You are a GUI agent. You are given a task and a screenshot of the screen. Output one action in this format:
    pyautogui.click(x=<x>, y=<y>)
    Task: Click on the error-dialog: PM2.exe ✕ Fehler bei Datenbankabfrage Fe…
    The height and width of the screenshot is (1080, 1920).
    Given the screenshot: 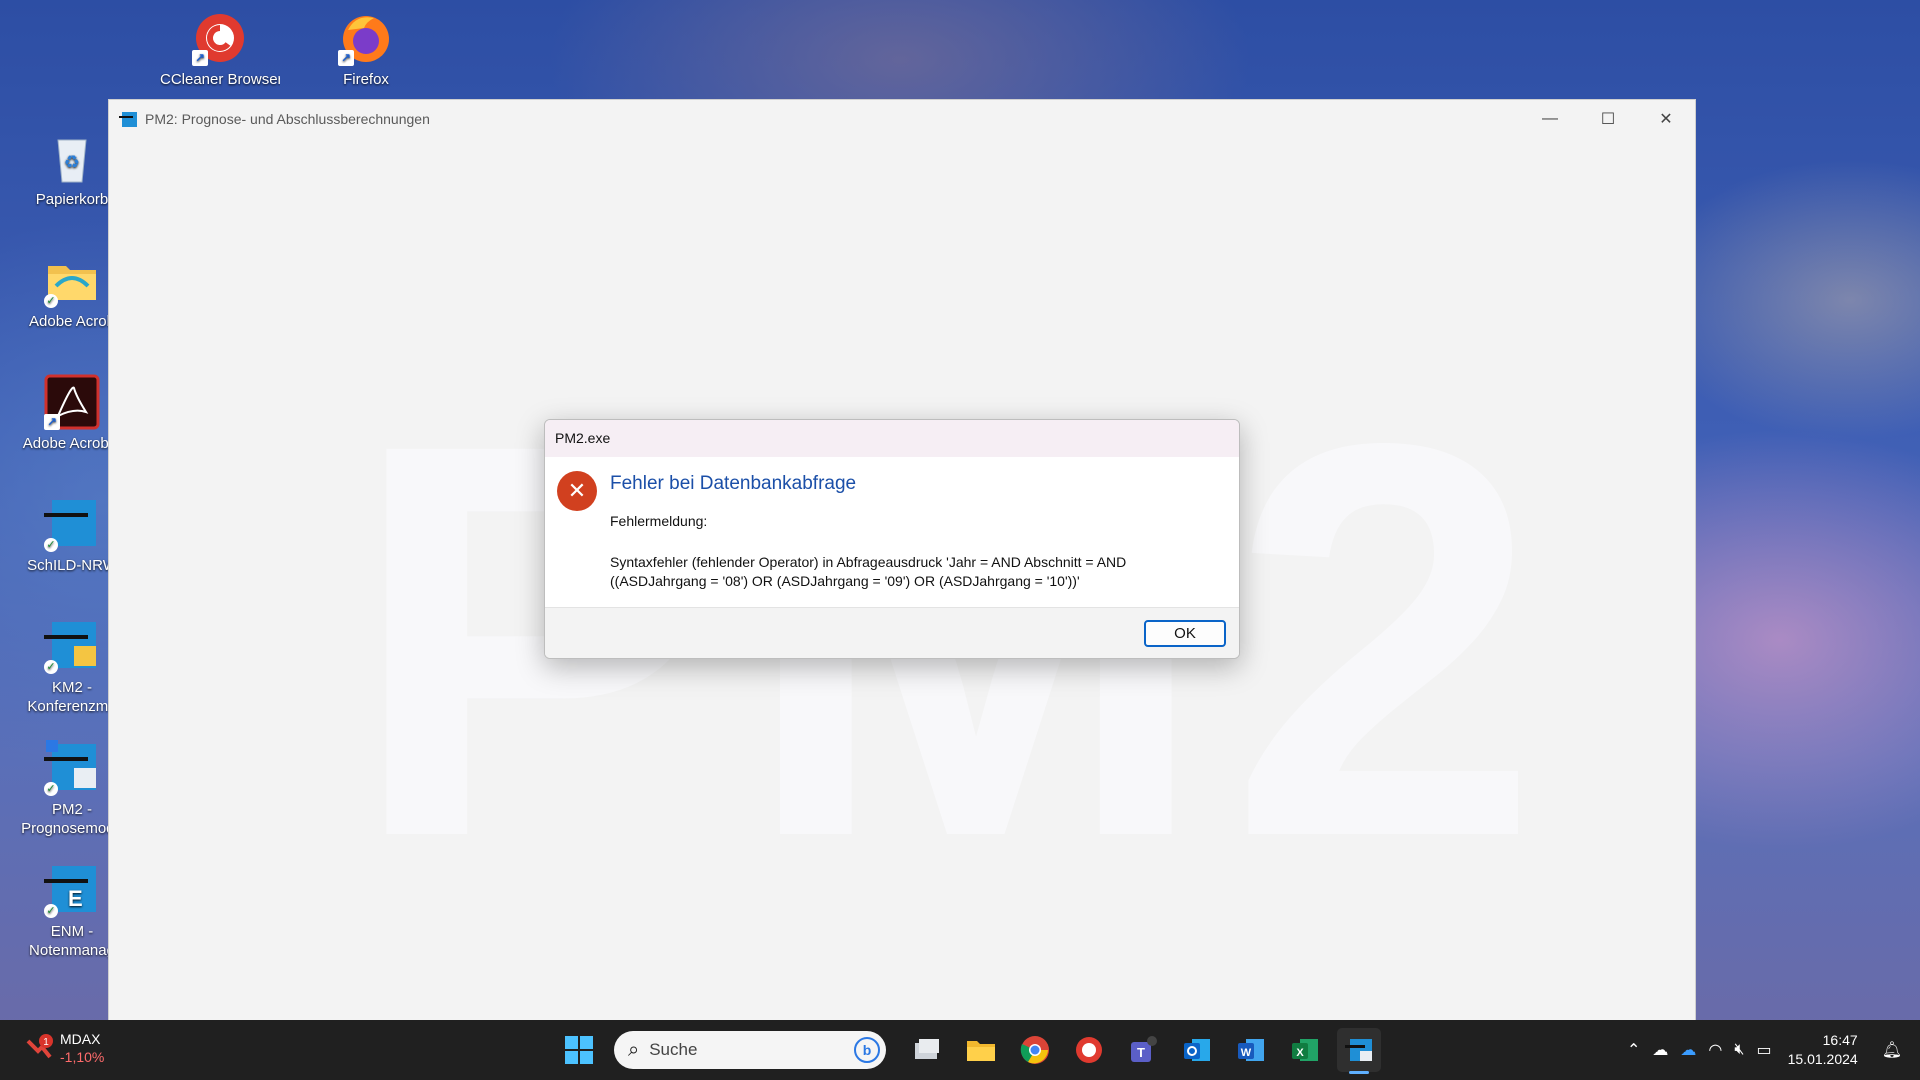 What is the action you would take?
    pyautogui.click(x=892, y=539)
    